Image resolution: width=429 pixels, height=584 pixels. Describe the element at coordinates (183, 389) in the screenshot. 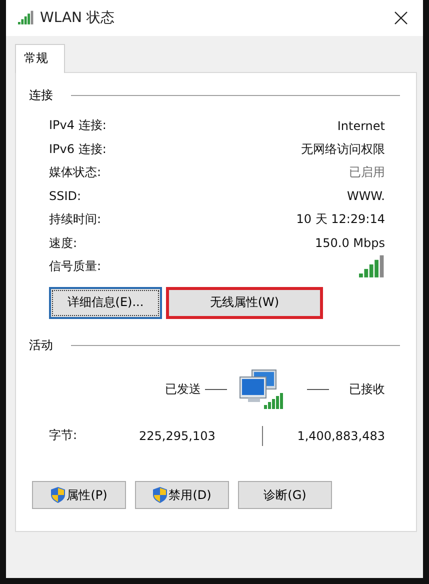

I see `sent-label: 已发送` at that location.